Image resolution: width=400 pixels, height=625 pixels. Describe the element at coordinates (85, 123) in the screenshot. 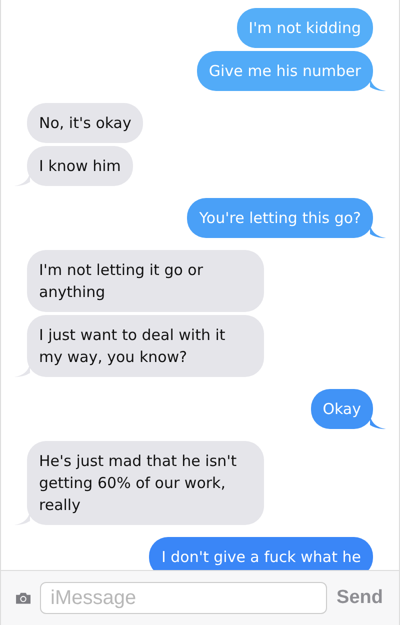

I see `message-bubble: No, it's okay` at that location.